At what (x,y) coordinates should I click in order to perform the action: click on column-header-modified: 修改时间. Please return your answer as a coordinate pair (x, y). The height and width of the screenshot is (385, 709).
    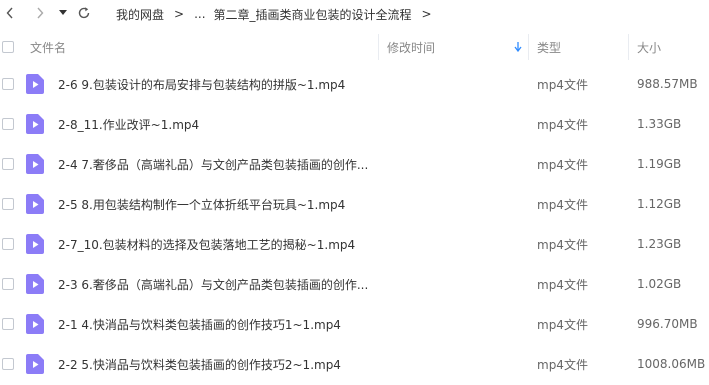
    Looking at the image, I should click on (411, 47).